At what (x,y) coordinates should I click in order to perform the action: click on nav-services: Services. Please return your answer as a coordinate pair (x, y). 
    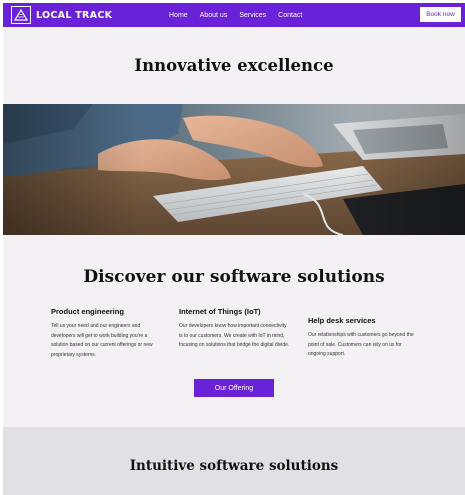
    Looking at the image, I should click on (252, 15).